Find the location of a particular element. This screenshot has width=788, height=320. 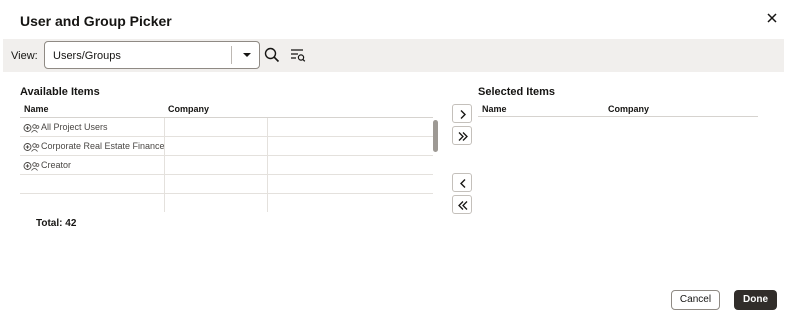

selected-items-table is located at coordinates (618, 116).